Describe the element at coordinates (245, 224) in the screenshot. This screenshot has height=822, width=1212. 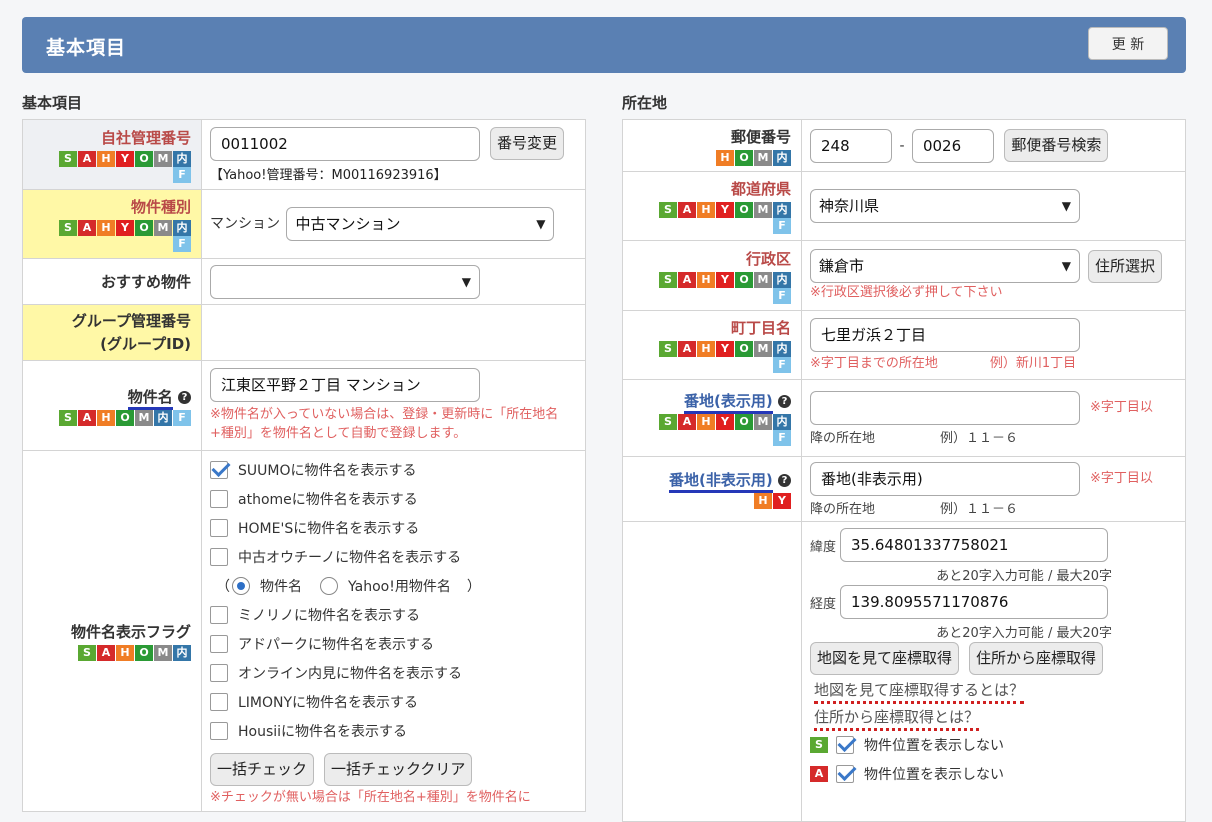
I see `prop-type-prefix: マンション` at that location.